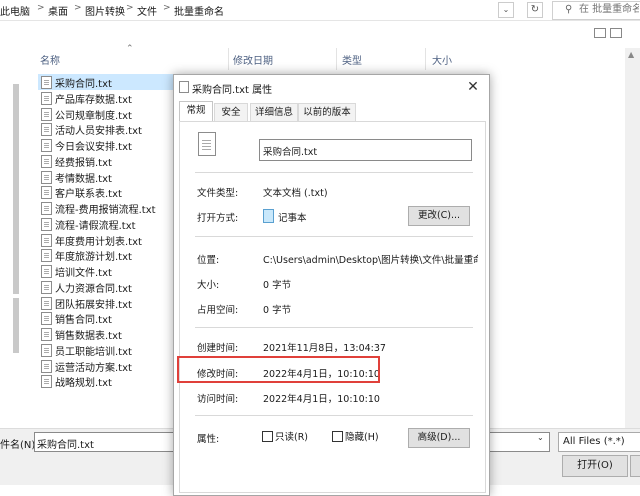 The image size is (640, 496). I want to click on file-name: 公司规章制度.txt, so click(93, 116).